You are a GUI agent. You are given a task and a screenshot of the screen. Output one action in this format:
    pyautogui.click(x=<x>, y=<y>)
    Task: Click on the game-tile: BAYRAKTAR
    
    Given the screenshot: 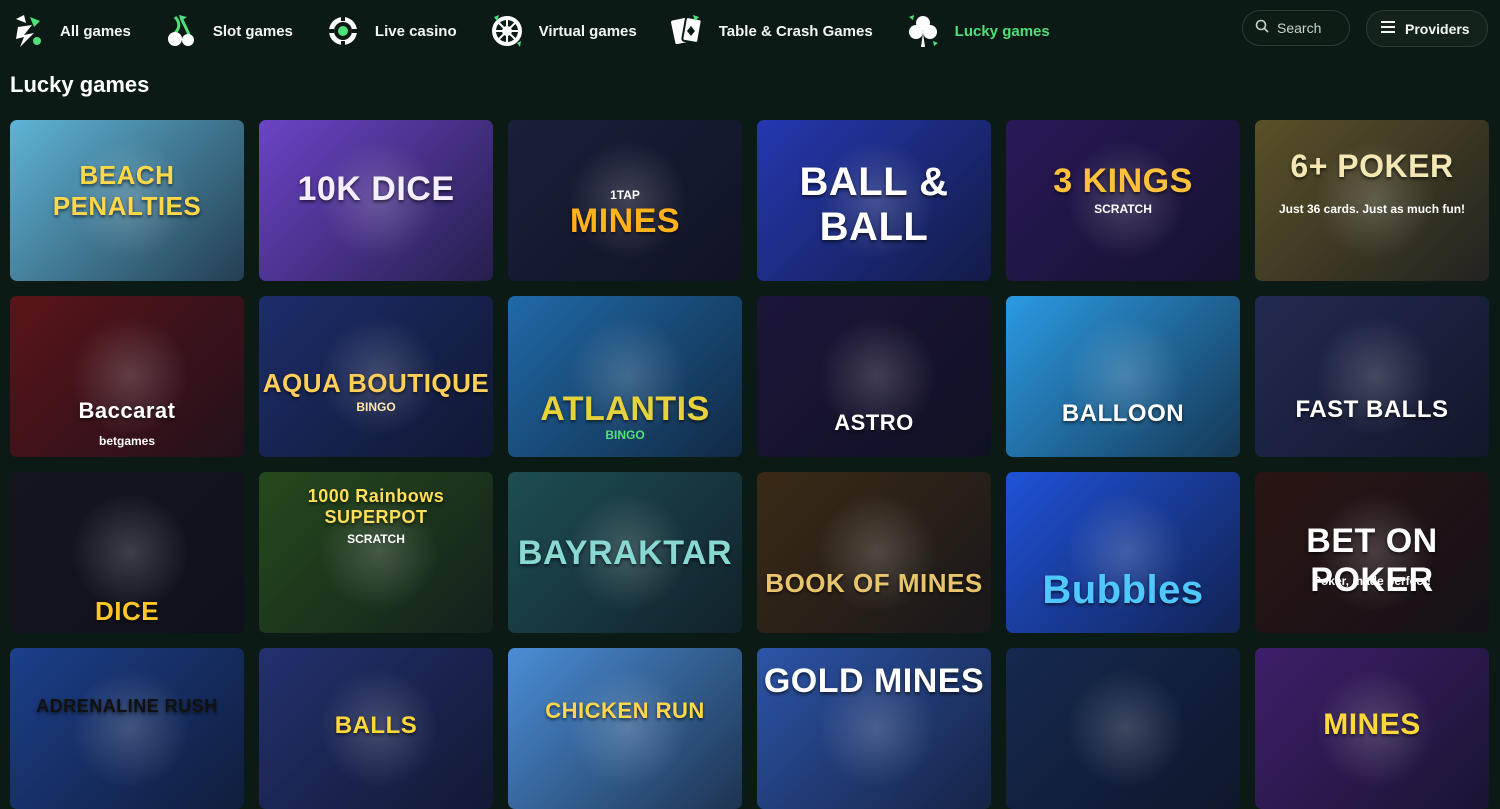 What is the action you would take?
    pyautogui.click(x=625, y=552)
    